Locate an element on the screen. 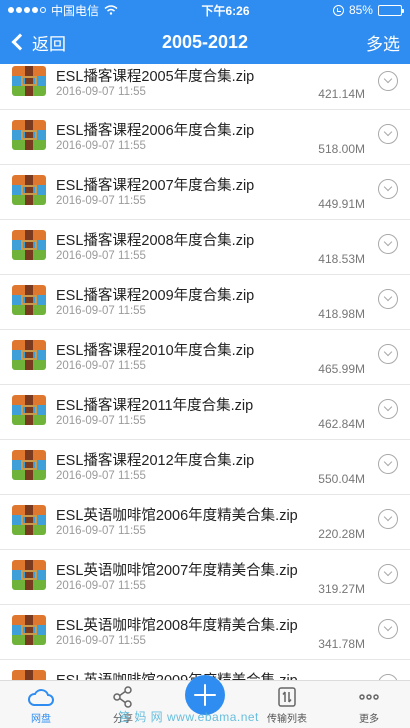 The width and height of the screenshot is (410, 728). back-label: 返回 is located at coordinates (49, 44).